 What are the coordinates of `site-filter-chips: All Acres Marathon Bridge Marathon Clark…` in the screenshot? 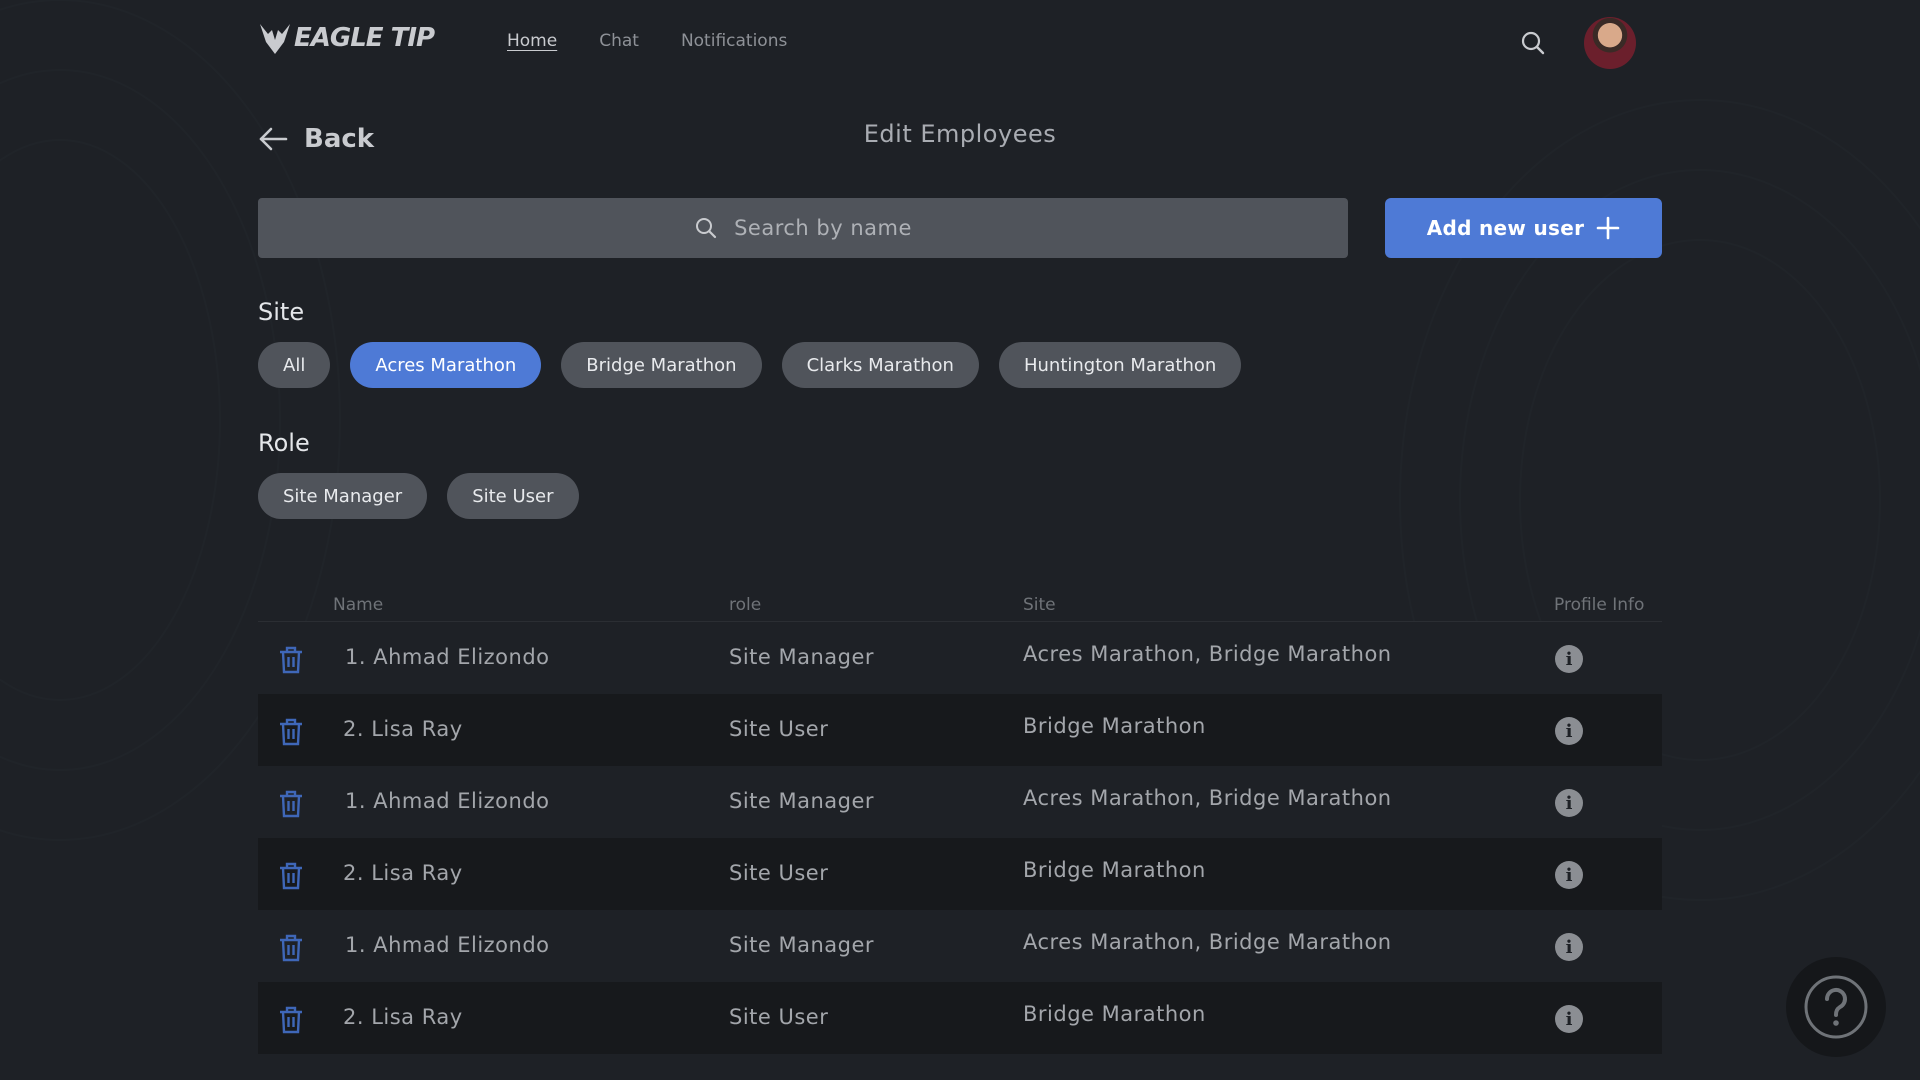 It's located at (750, 365).